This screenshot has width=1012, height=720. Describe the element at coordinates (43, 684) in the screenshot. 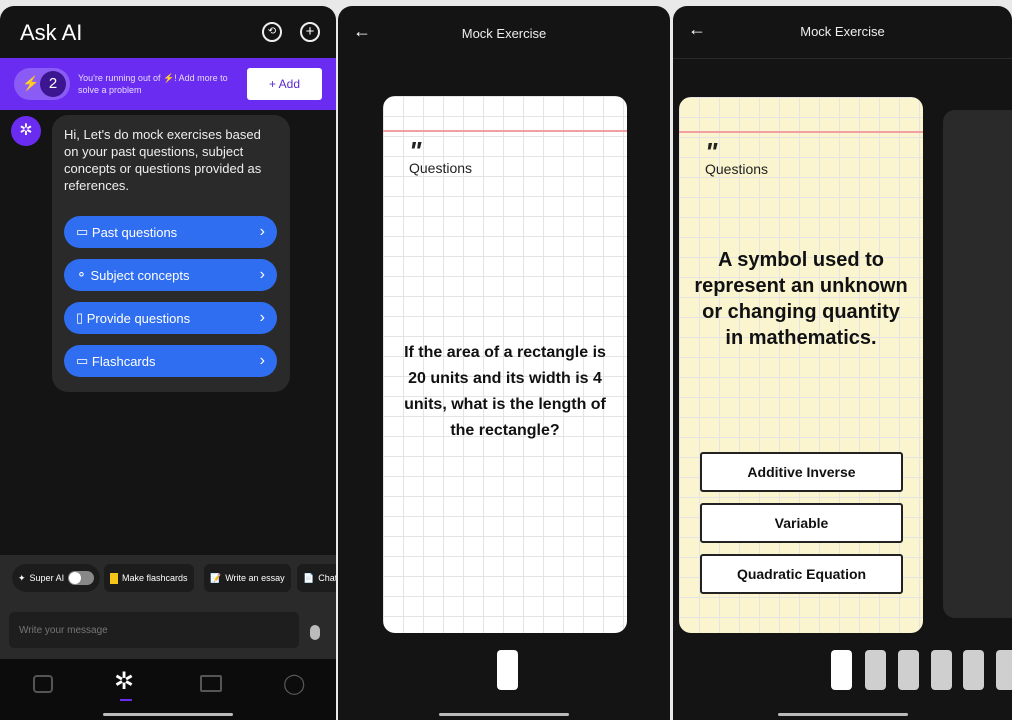

I see `camera-icon` at that location.